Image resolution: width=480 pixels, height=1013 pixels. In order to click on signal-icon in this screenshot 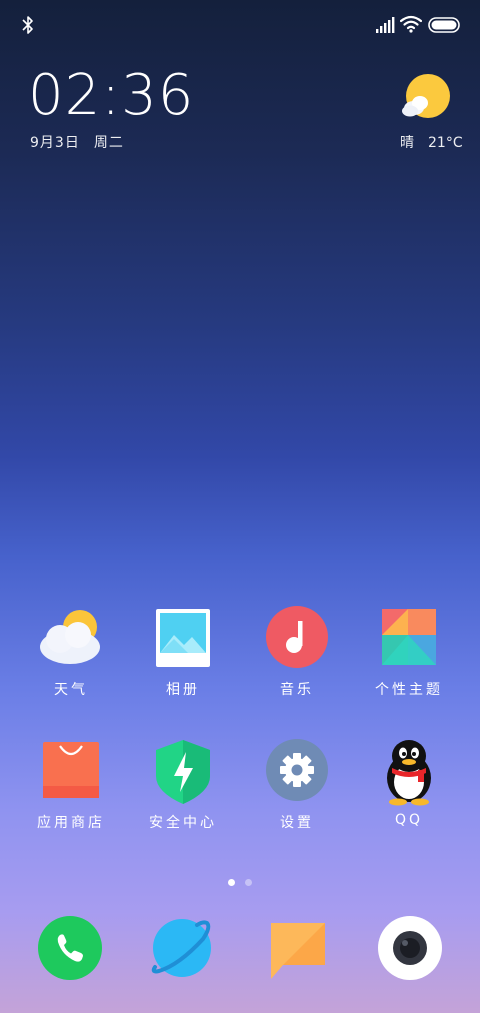, I will do `click(385, 25)`.